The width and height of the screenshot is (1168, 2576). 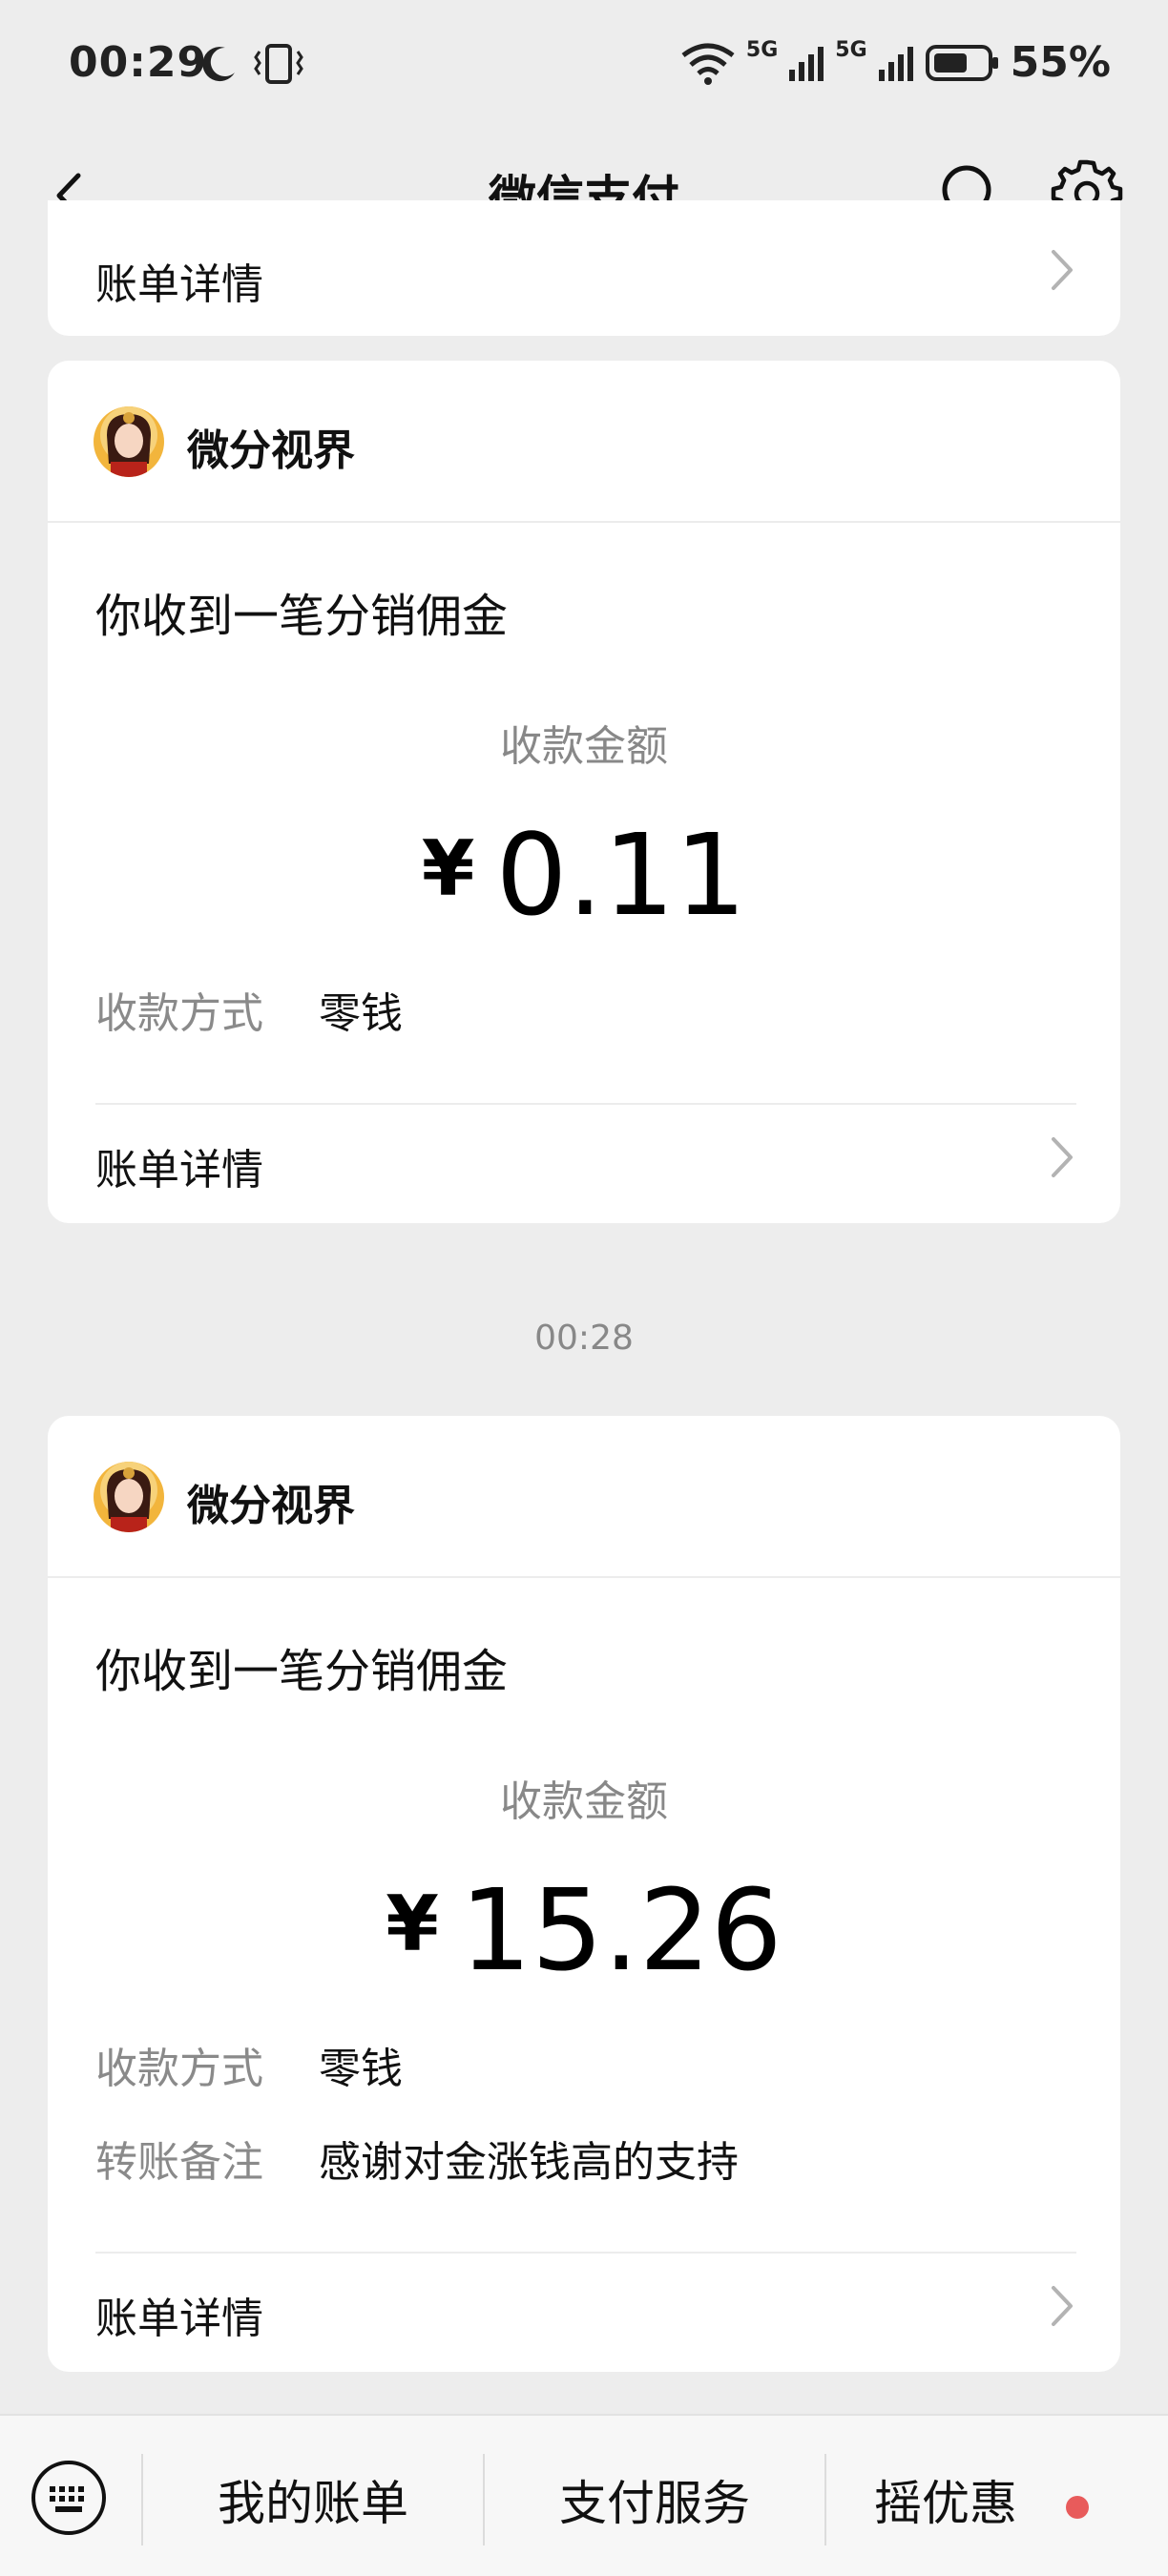 I want to click on previous-message-card: 账单详情, so click(x=584, y=268).